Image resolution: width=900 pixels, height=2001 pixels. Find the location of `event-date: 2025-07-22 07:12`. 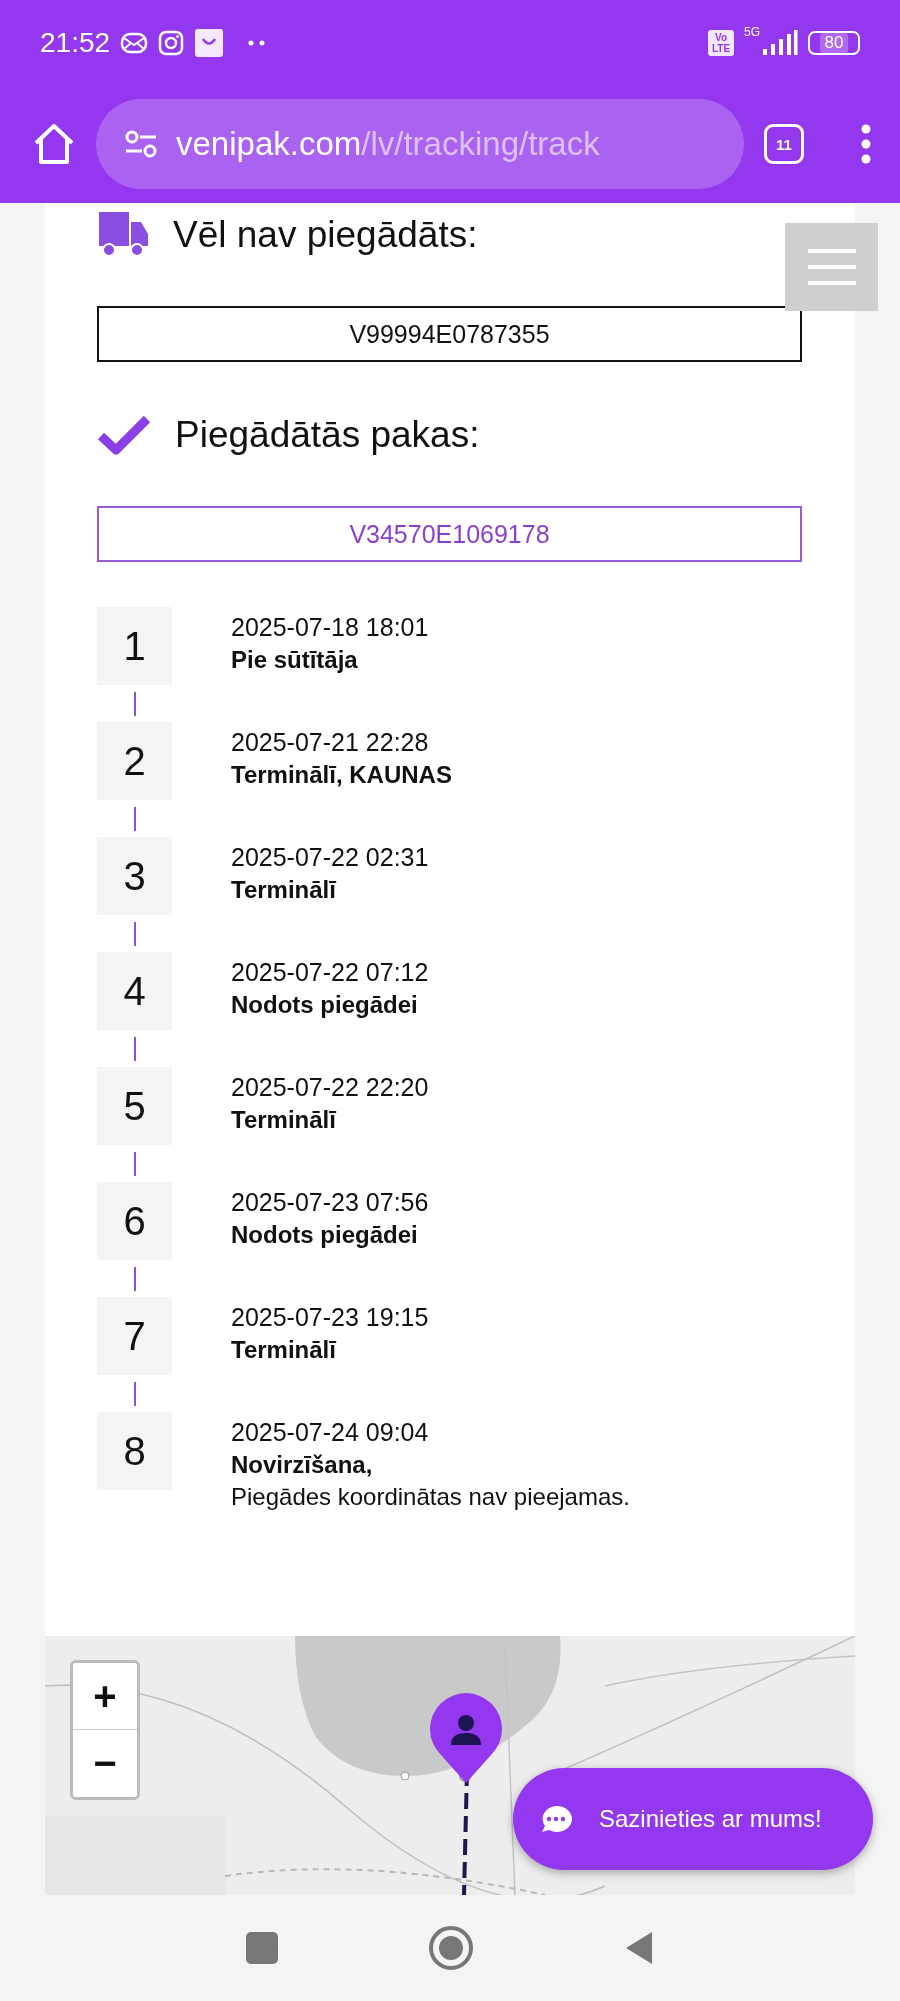

event-date: 2025-07-22 07:12 is located at coordinates (330, 972).